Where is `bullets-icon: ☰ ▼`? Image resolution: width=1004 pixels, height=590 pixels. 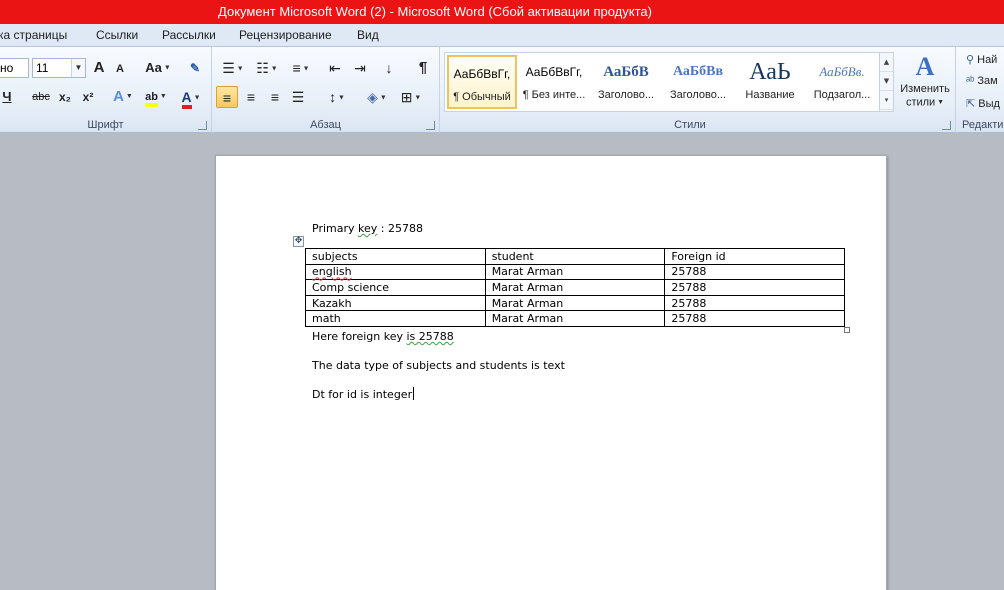 bullets-icon: ☰ ▼ is located at coordinates (233, 68).